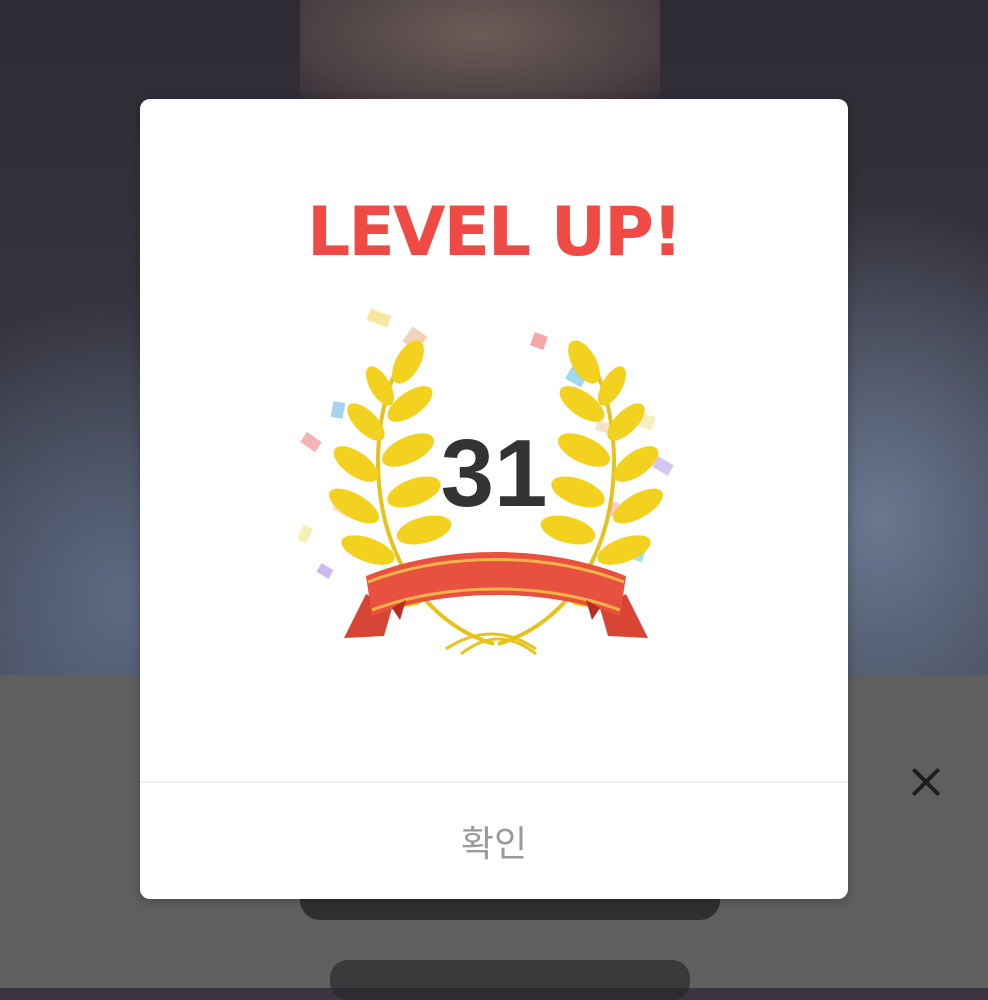 This screenshot has height=1000, width=988. What do you see at coordinates (480, 55) in the screenshot?
I see `background-person` at bounding box center [480, 55].